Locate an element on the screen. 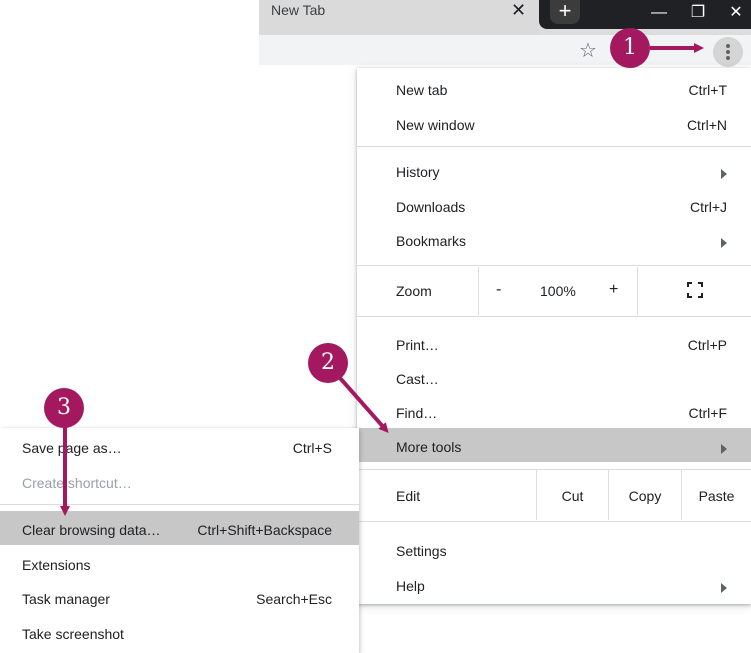 The width and height of the screenshot is (751, 653). menu-item-settings: Settings is located at coordinates (554, 549).